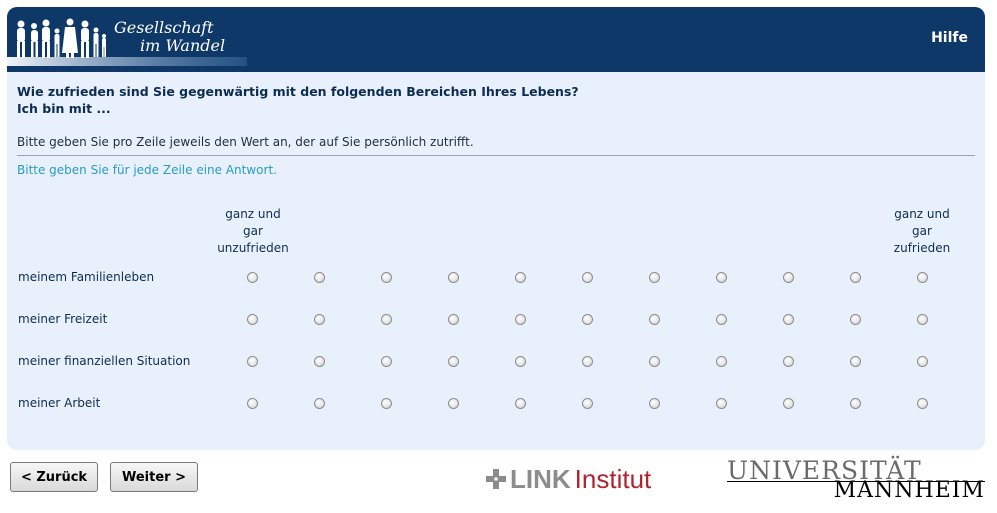  I want to click on uni-mannheim-logo: UNIVERSITÄT MANNHEIM, so click(856, 479).